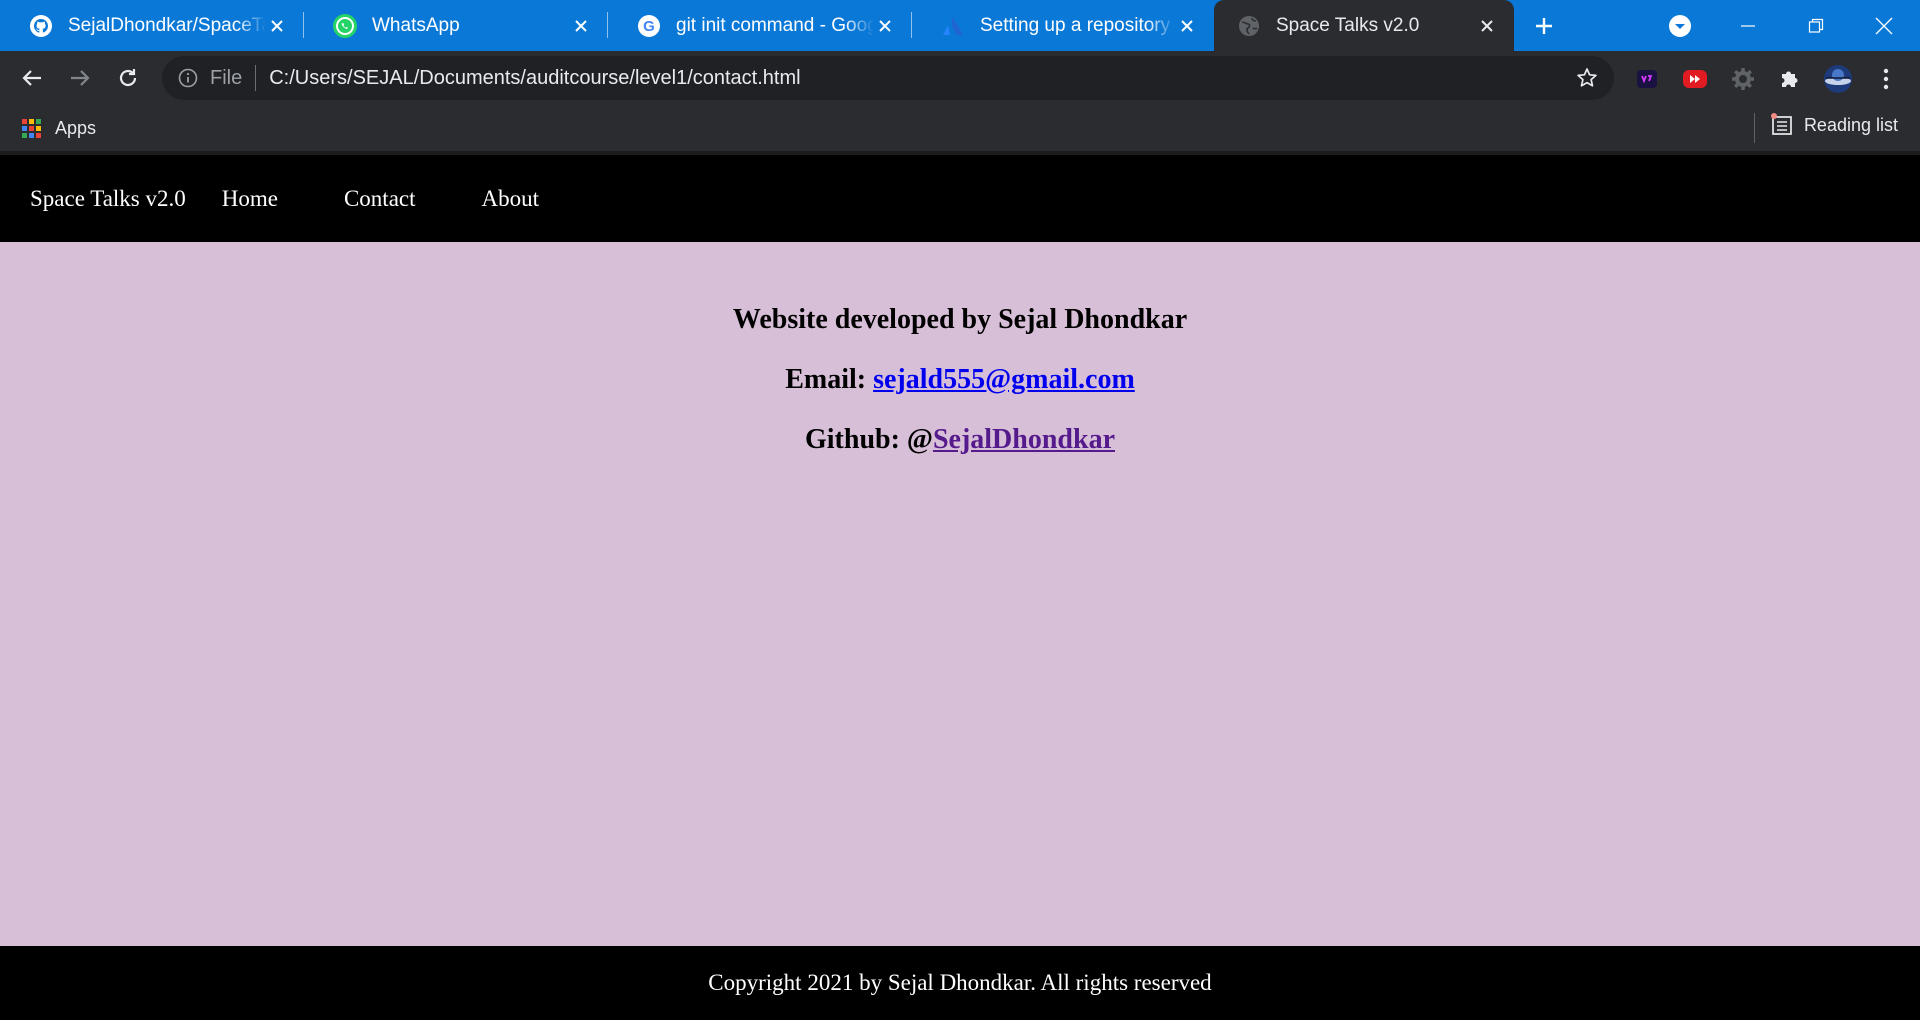 The height and width of the screenshot is (1020, 1920). What do you see at coordinates (1348, 25) in the screenshot?
I see `tab-title: Space Talks v2.0` at bounding box center [1348, 25].